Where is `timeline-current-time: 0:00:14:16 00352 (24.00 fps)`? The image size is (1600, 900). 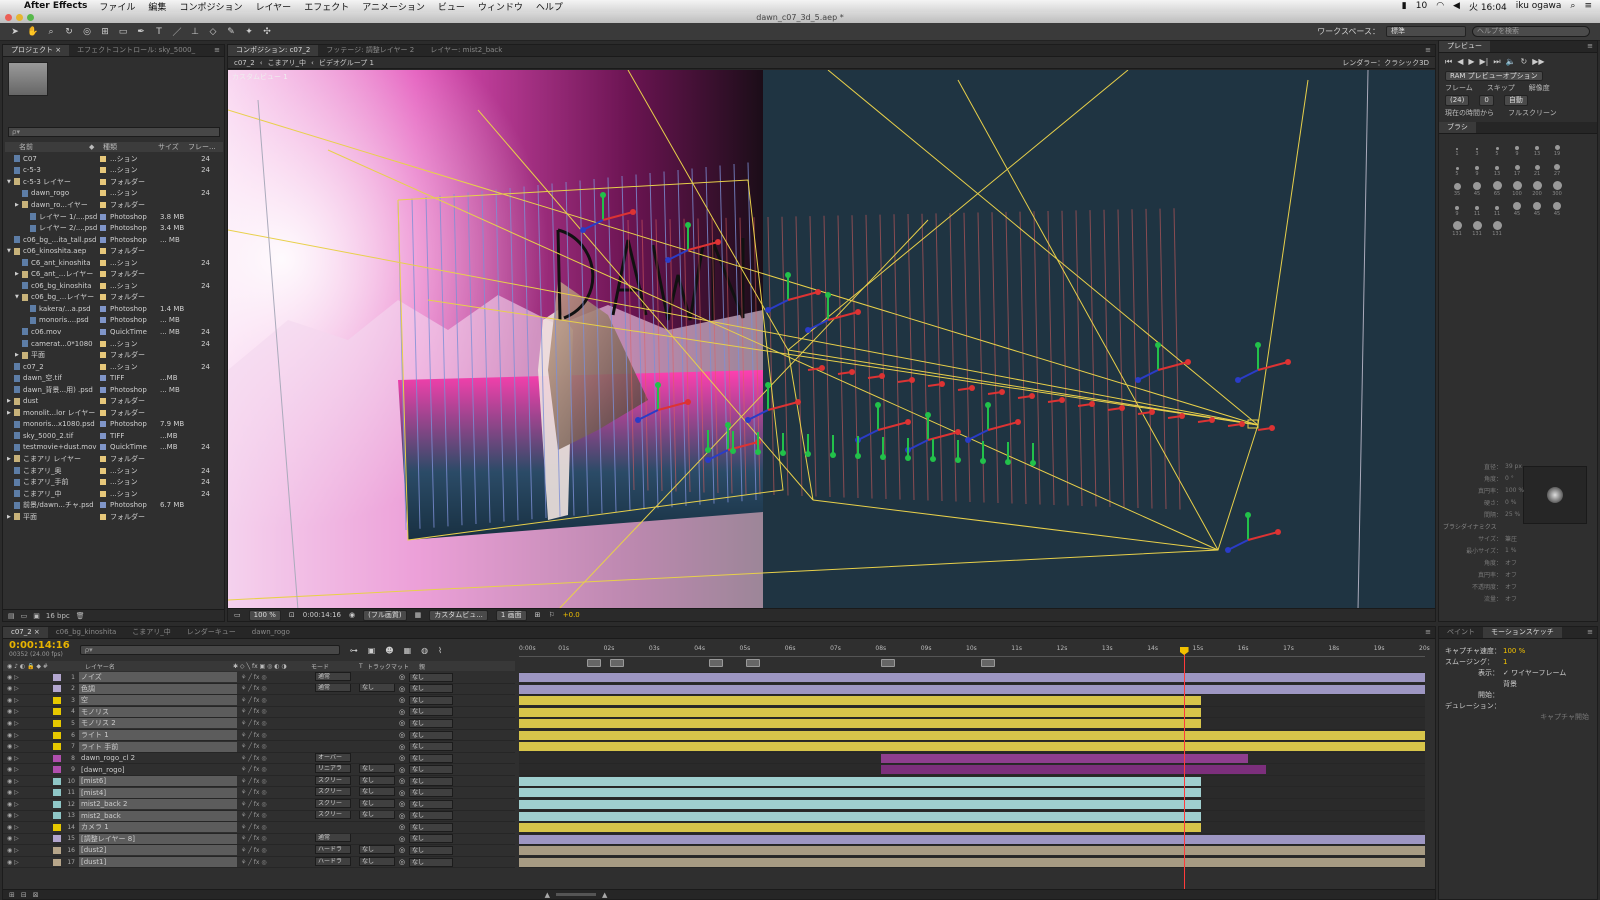
timeline-current-time: 0:00:14:16 00352 (24.00 fps) is located at coordinates (39, 650).